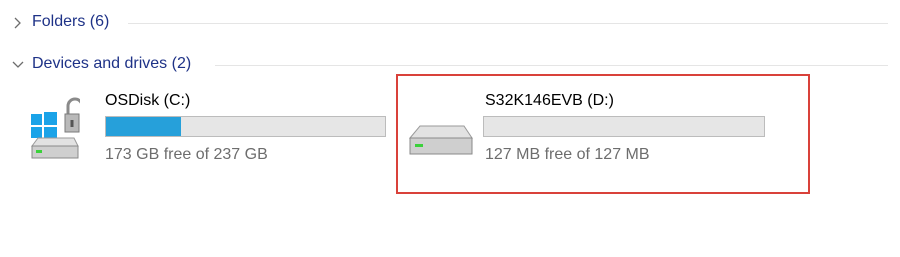 This screenshot has width=900, height=257. What do you see at coordinates (245, 126) in the screenshot?
I see `drive-usage-bar` at bounding box center [245, 126].